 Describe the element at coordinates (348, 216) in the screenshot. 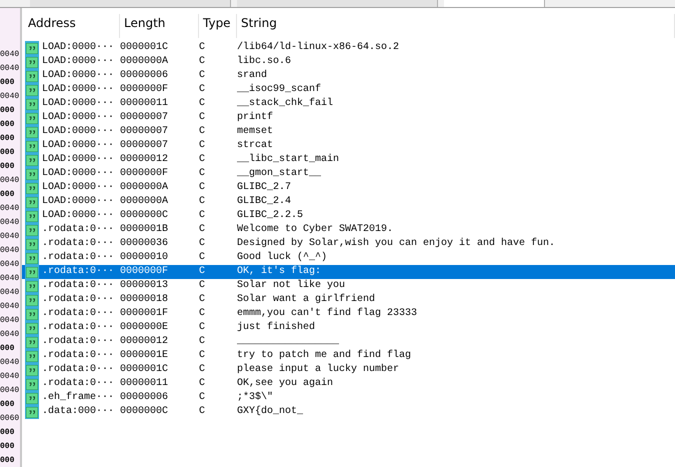

I see `table-row: LOAD:0000··· 0000000C C GLIBC_2.2.5` at that location.